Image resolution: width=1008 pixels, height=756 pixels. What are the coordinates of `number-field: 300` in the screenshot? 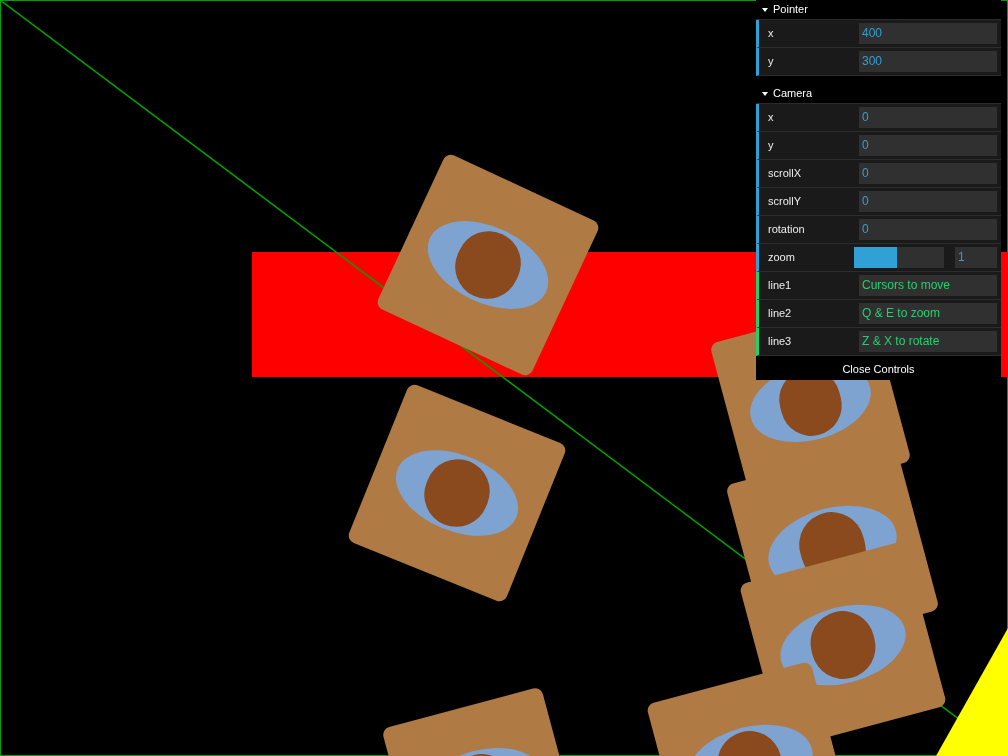 It's located at (928, 61).